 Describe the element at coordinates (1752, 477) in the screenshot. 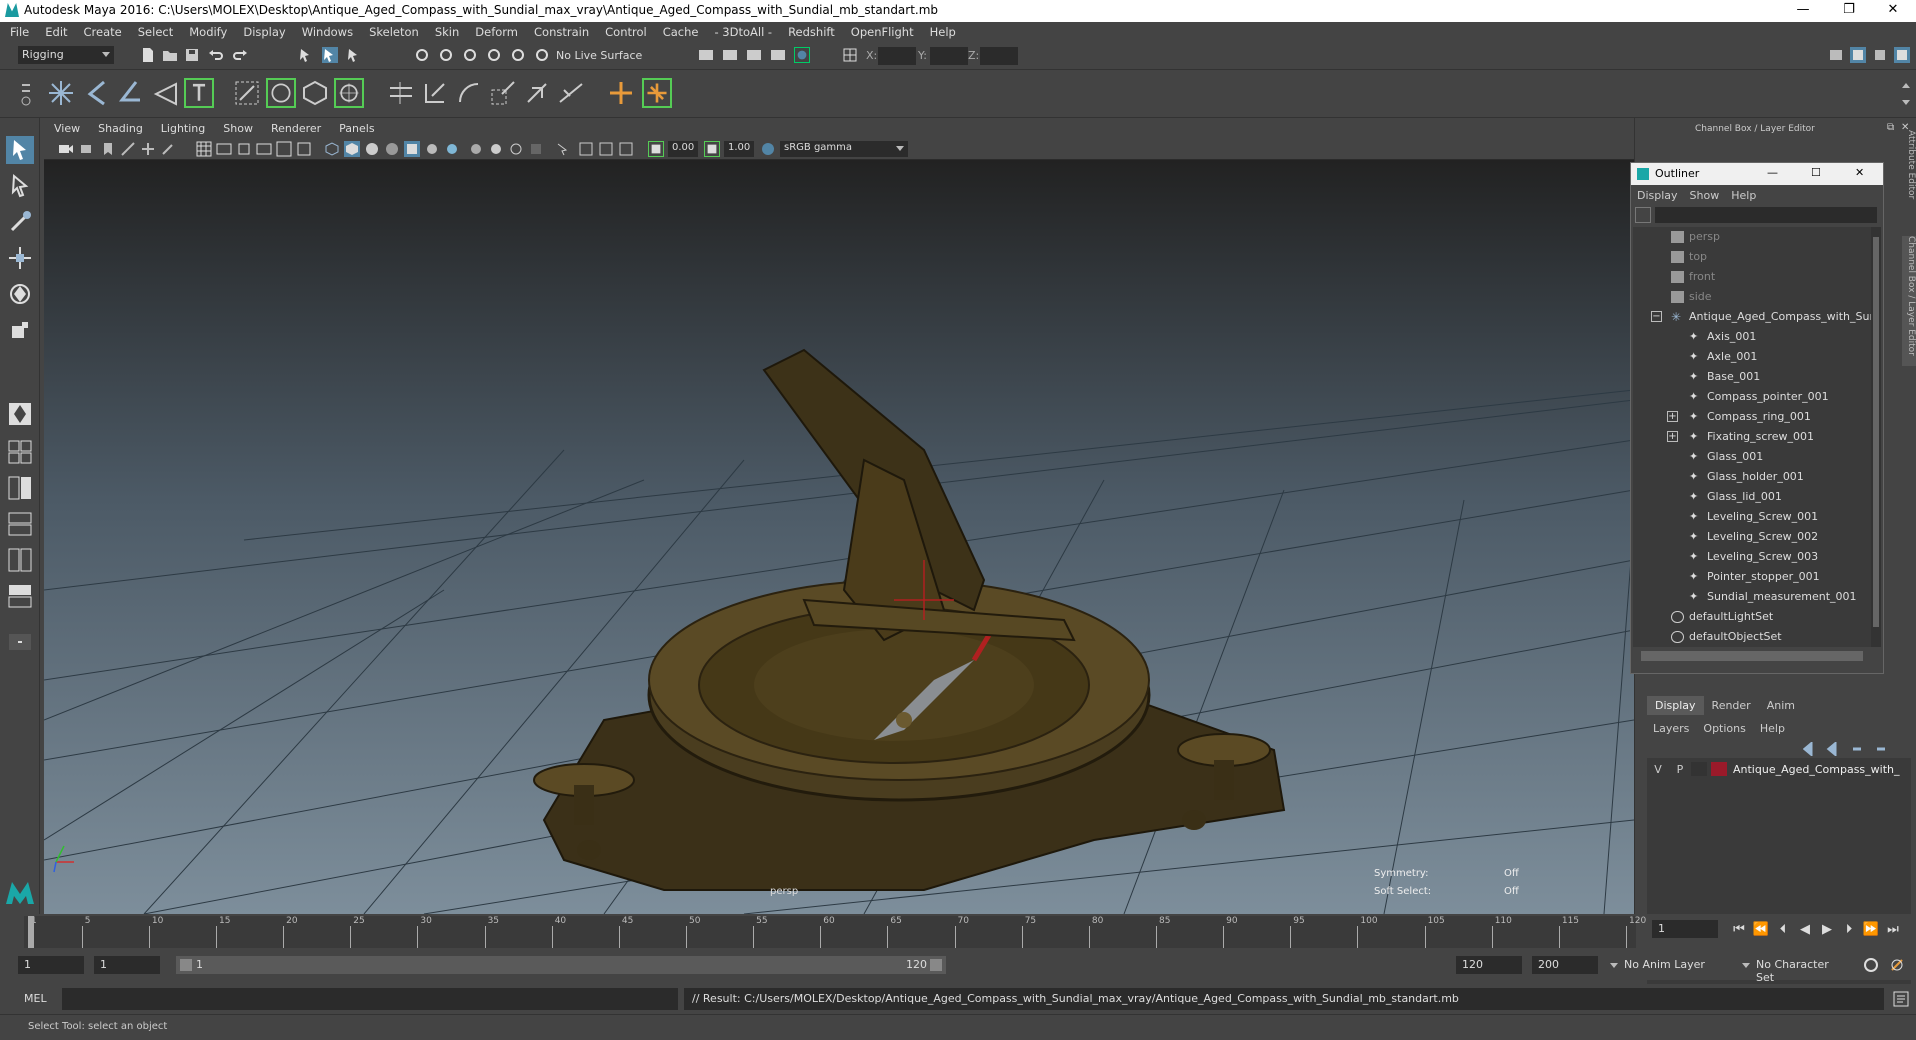

I see `outliner-item: ✦ Glass_holder_001` at that location.